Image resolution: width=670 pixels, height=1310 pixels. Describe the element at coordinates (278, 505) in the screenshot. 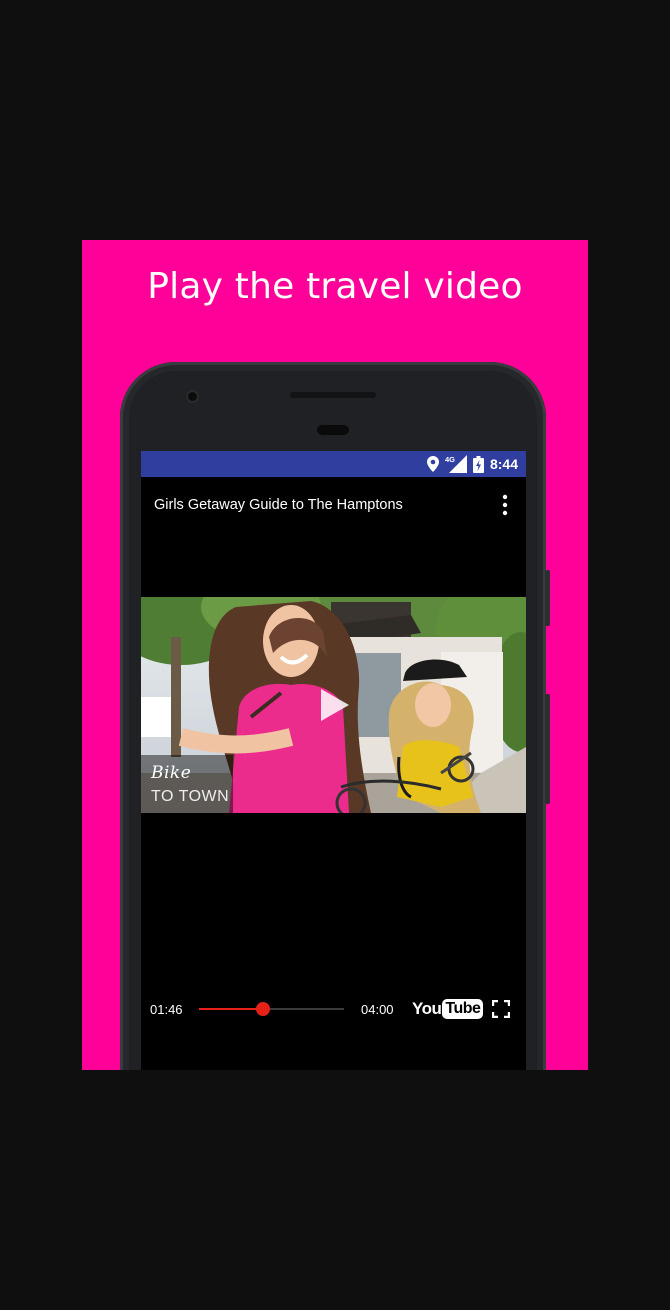

I see `video-title: Girls Getaway Guide to The Hamptons` at that location.